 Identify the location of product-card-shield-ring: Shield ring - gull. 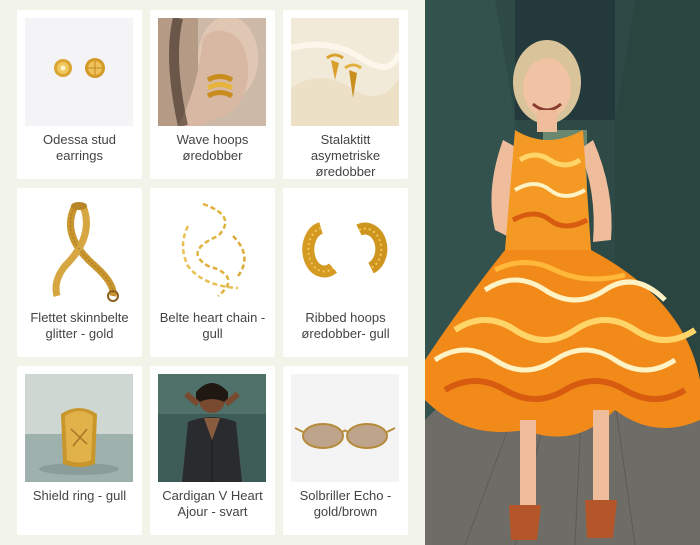
(79, 450).